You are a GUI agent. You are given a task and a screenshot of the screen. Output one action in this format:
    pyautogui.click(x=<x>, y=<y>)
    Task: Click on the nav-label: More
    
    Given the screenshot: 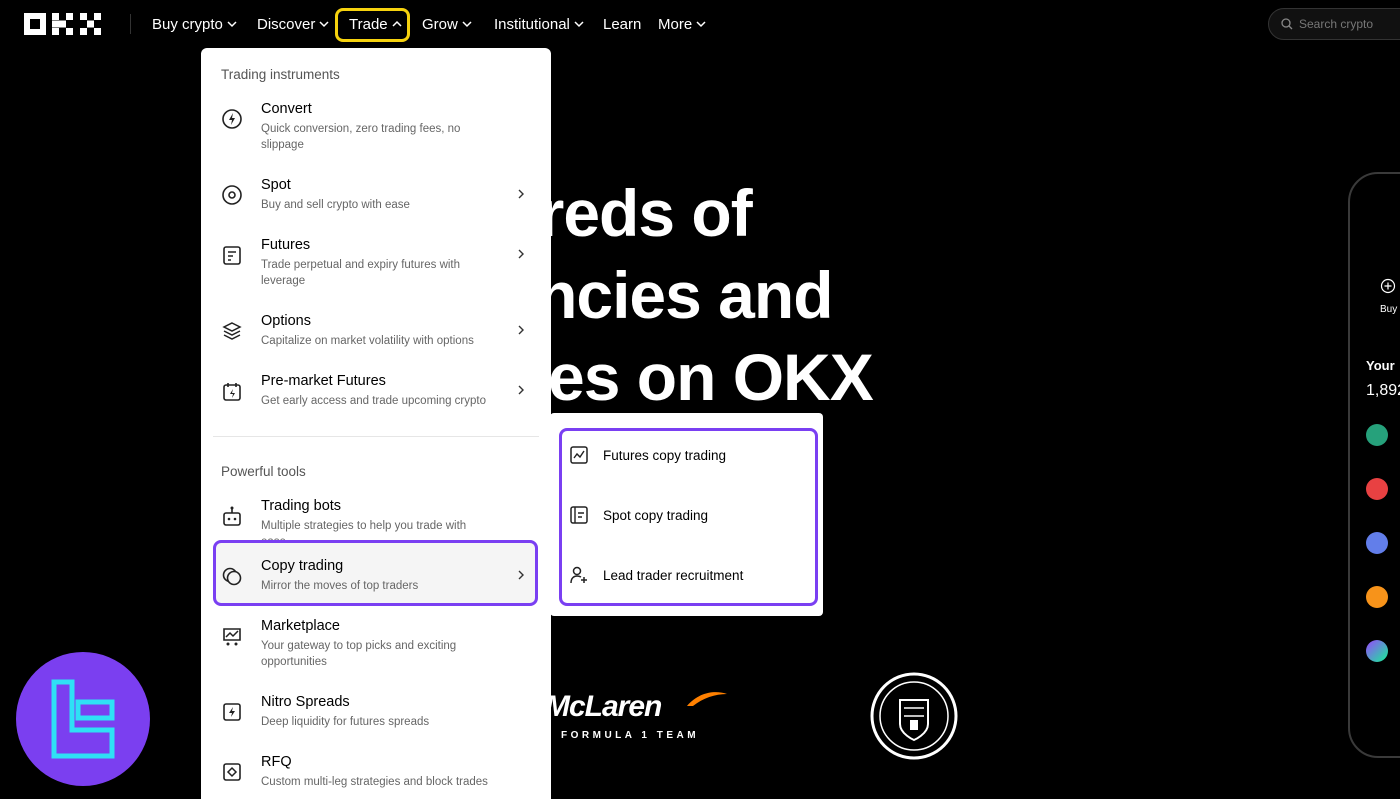 What is the action you would take?
    pyautogui.click(x=675, y=24)
    